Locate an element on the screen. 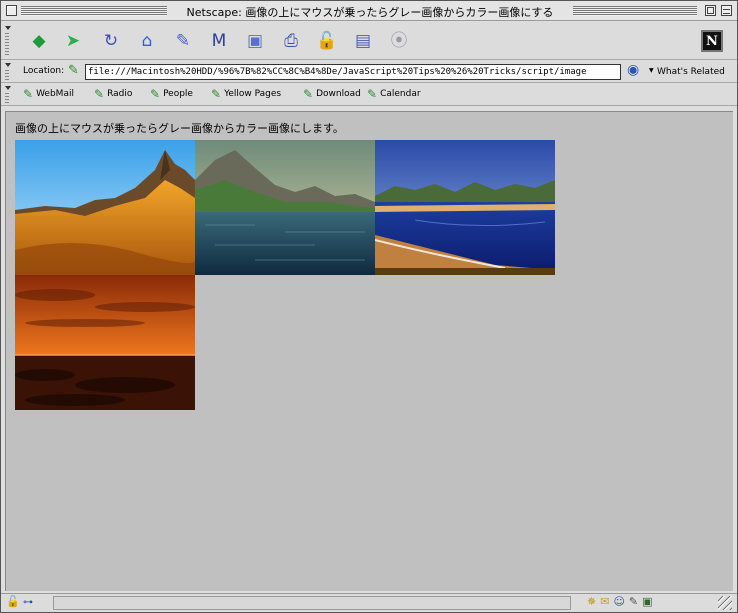 Image resolution: width=738 pixels, height=613 pixels. collapse-box is located at coordinates (726, 10).